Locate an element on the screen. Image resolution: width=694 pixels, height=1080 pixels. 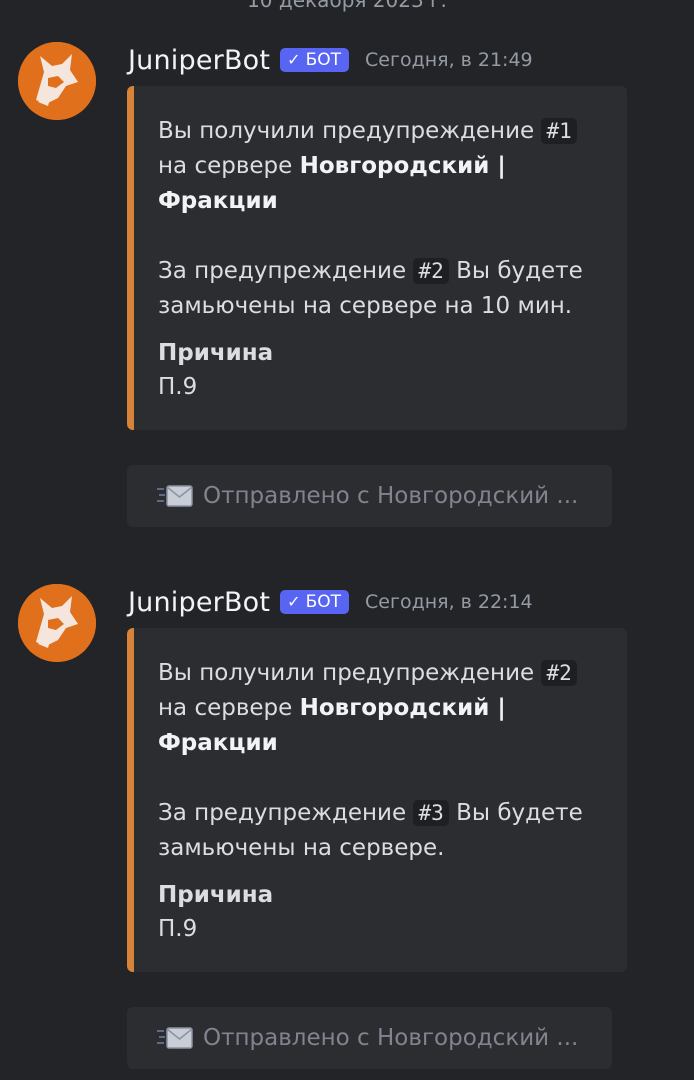
timestamp: Сегодня, в 22:14 is located at coordinates (449, 602).